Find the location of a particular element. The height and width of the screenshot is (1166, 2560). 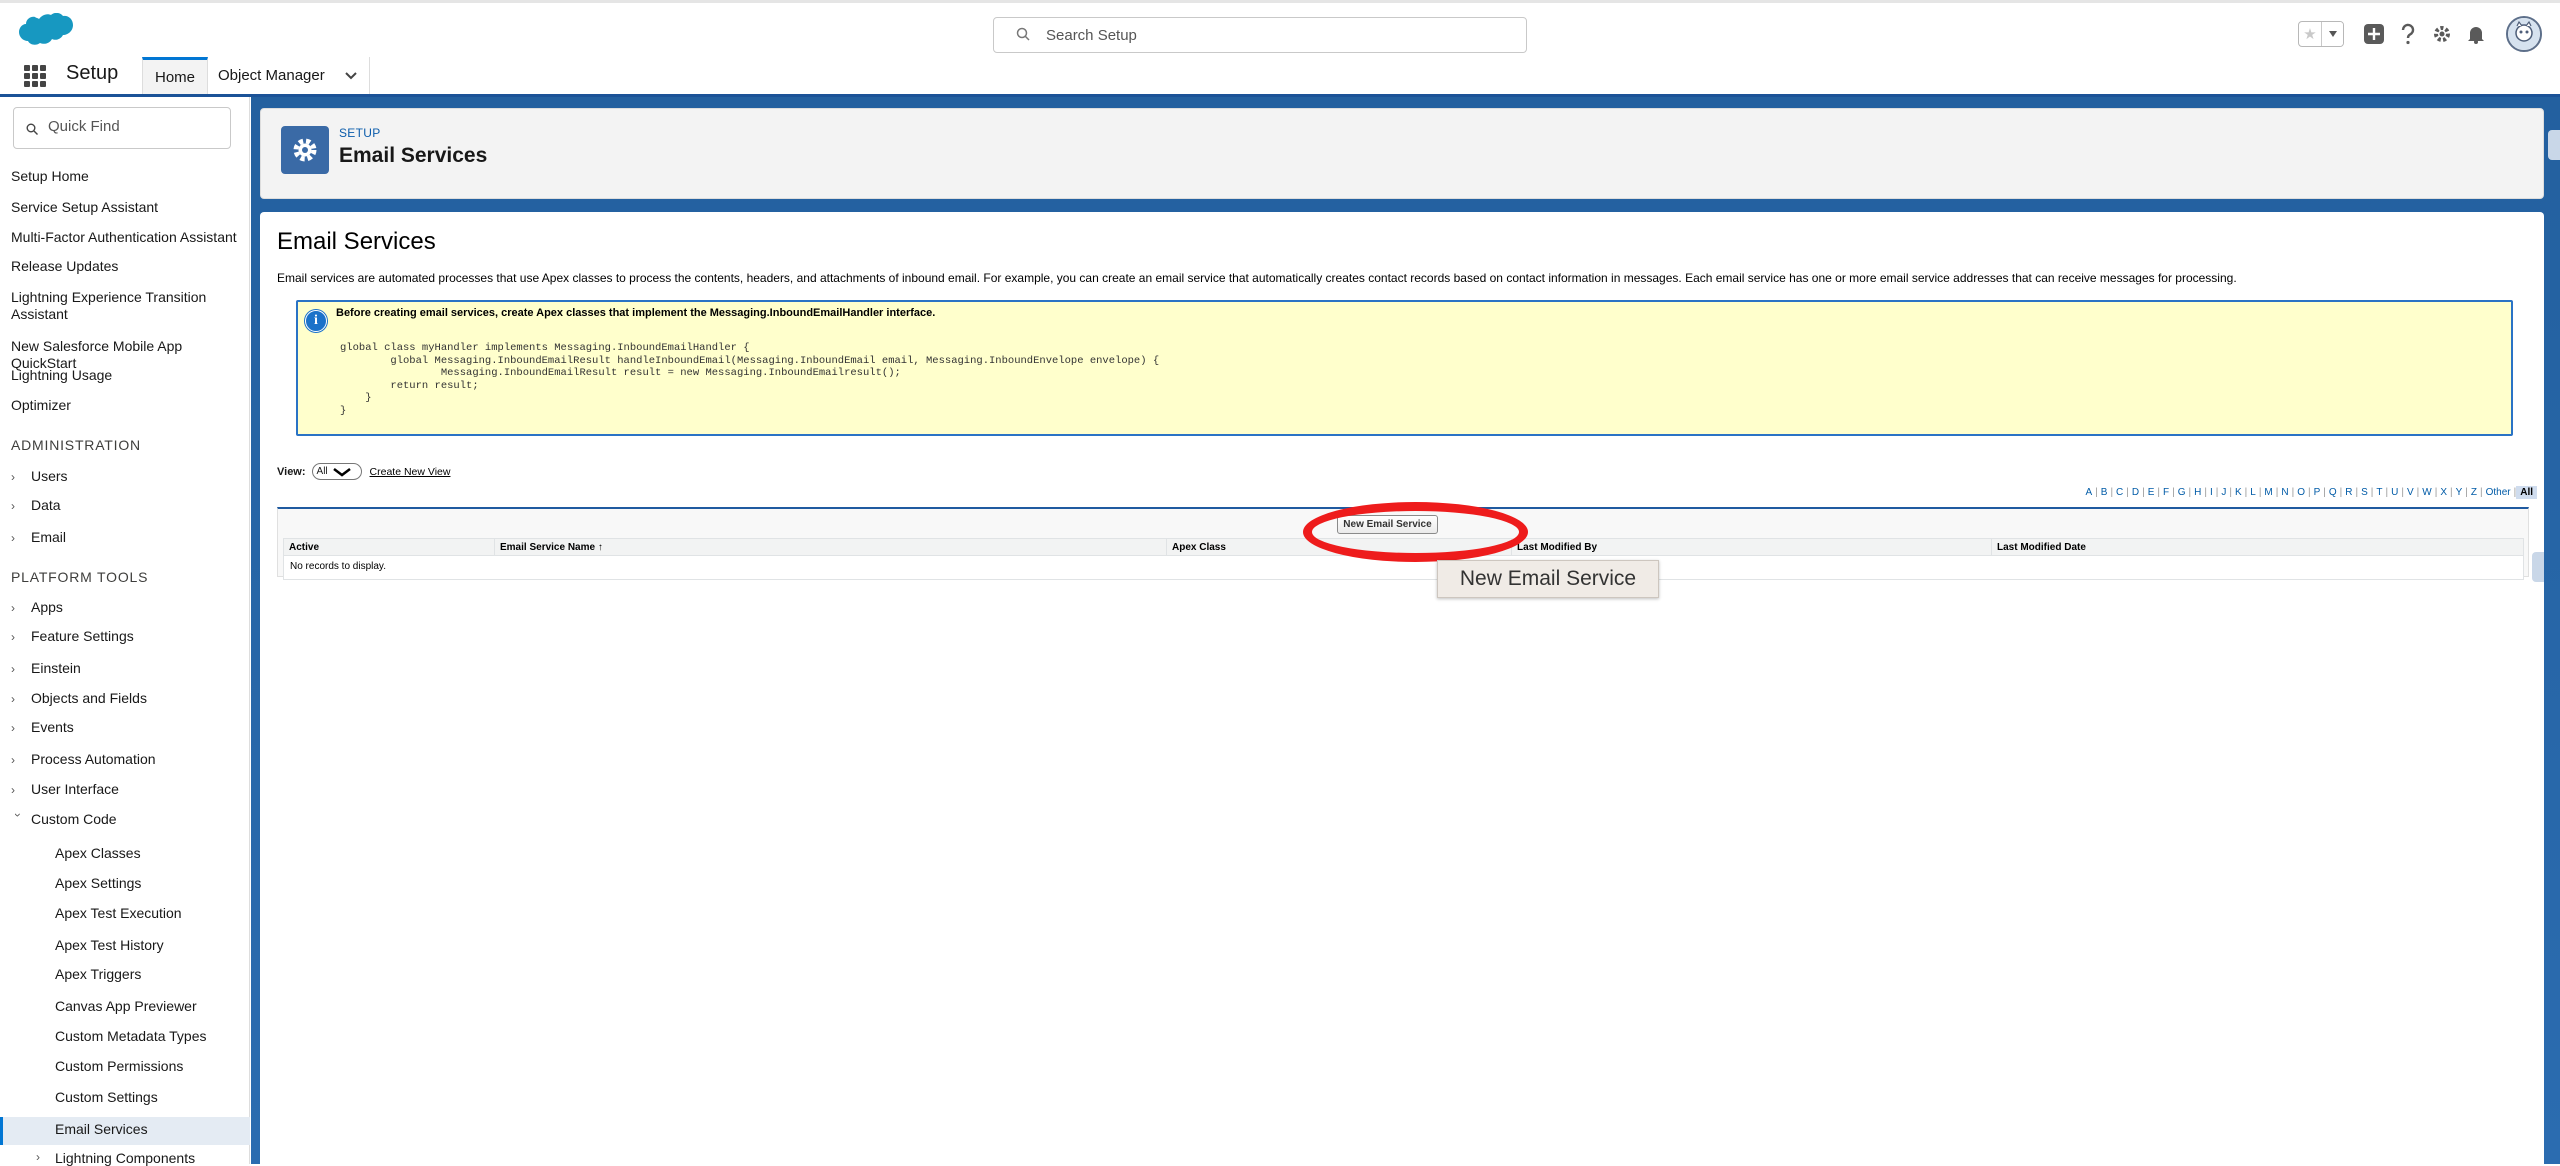

alpha-filter-x: X is located at coordinates (2443, 492).